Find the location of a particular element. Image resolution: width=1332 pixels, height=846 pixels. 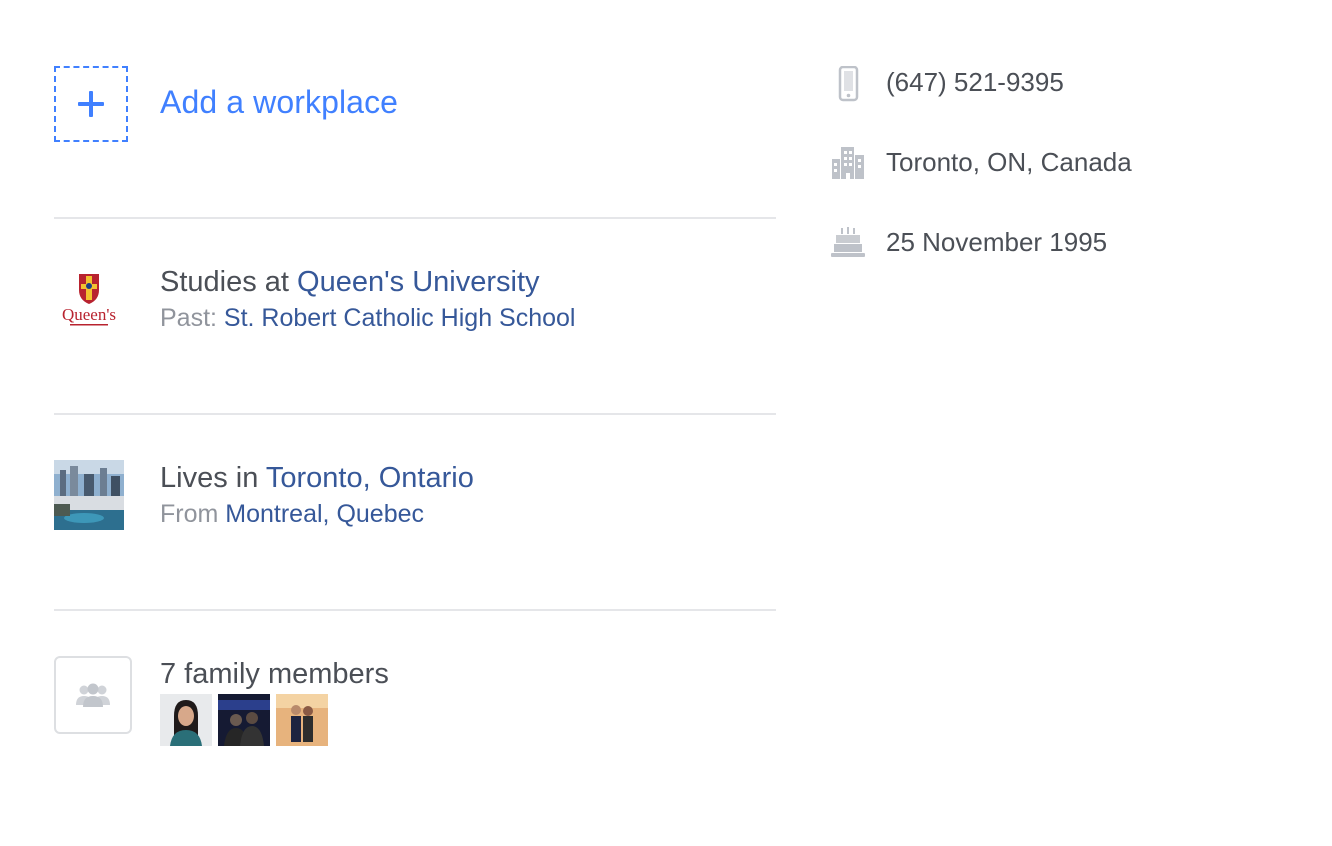

mobile-phone-icon is located at coordinates (848, 83).